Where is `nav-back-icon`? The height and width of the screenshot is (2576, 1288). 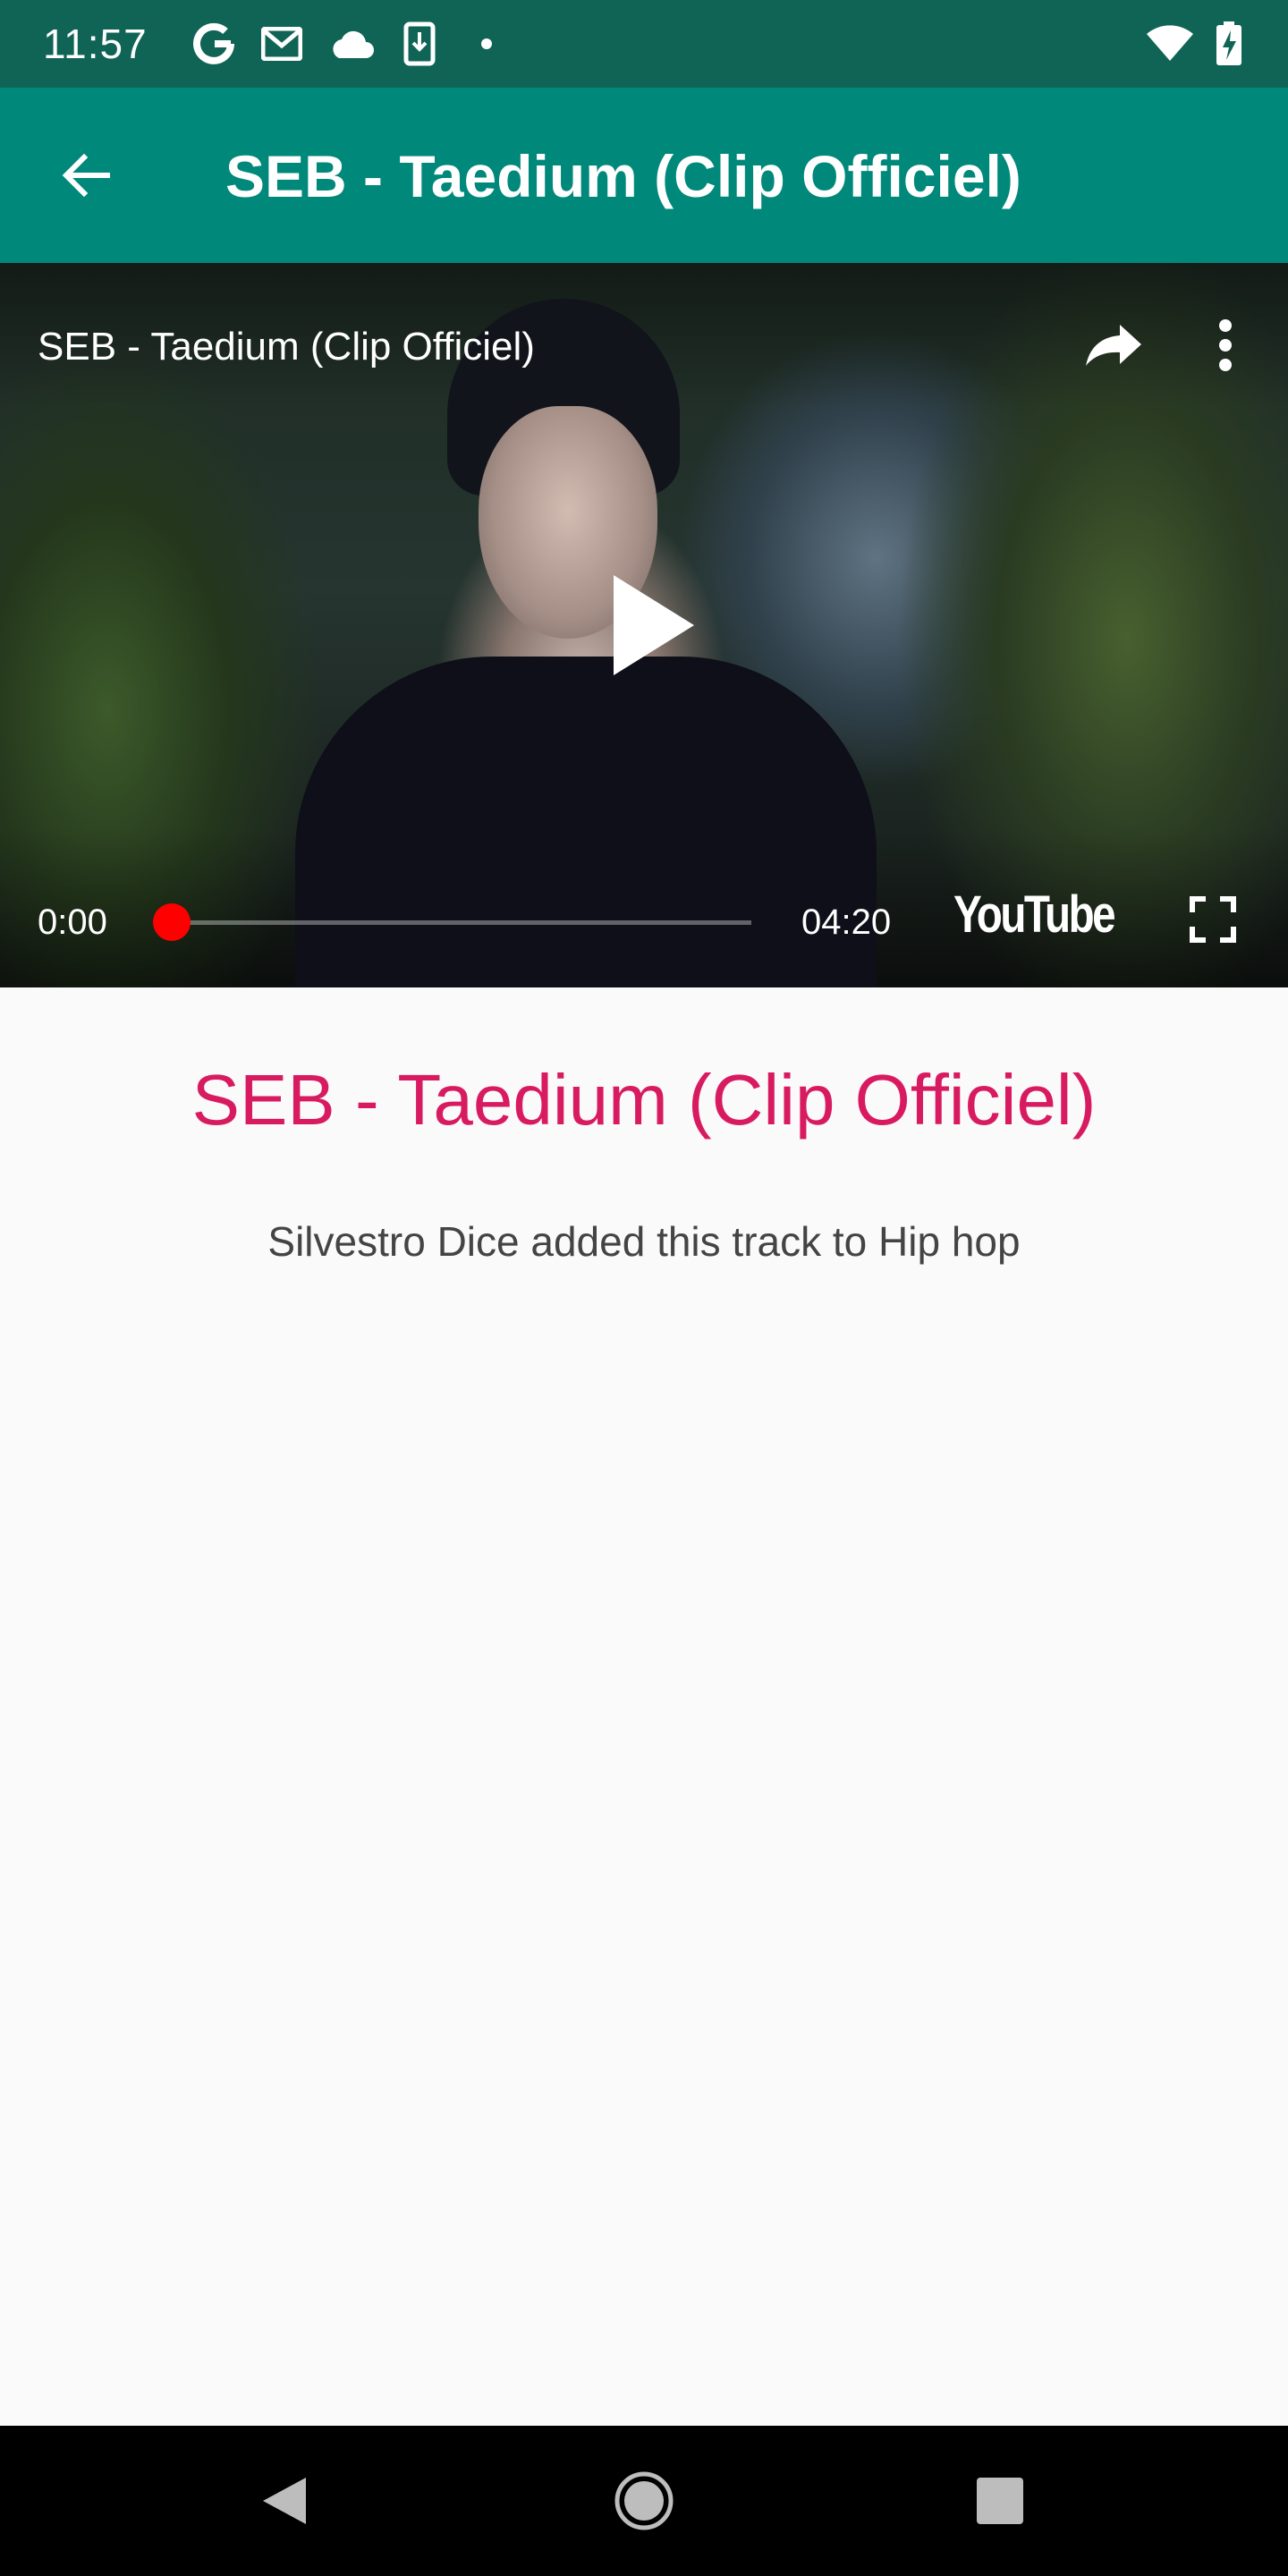 nav-back-icon is located at coordinates (284, 2501).